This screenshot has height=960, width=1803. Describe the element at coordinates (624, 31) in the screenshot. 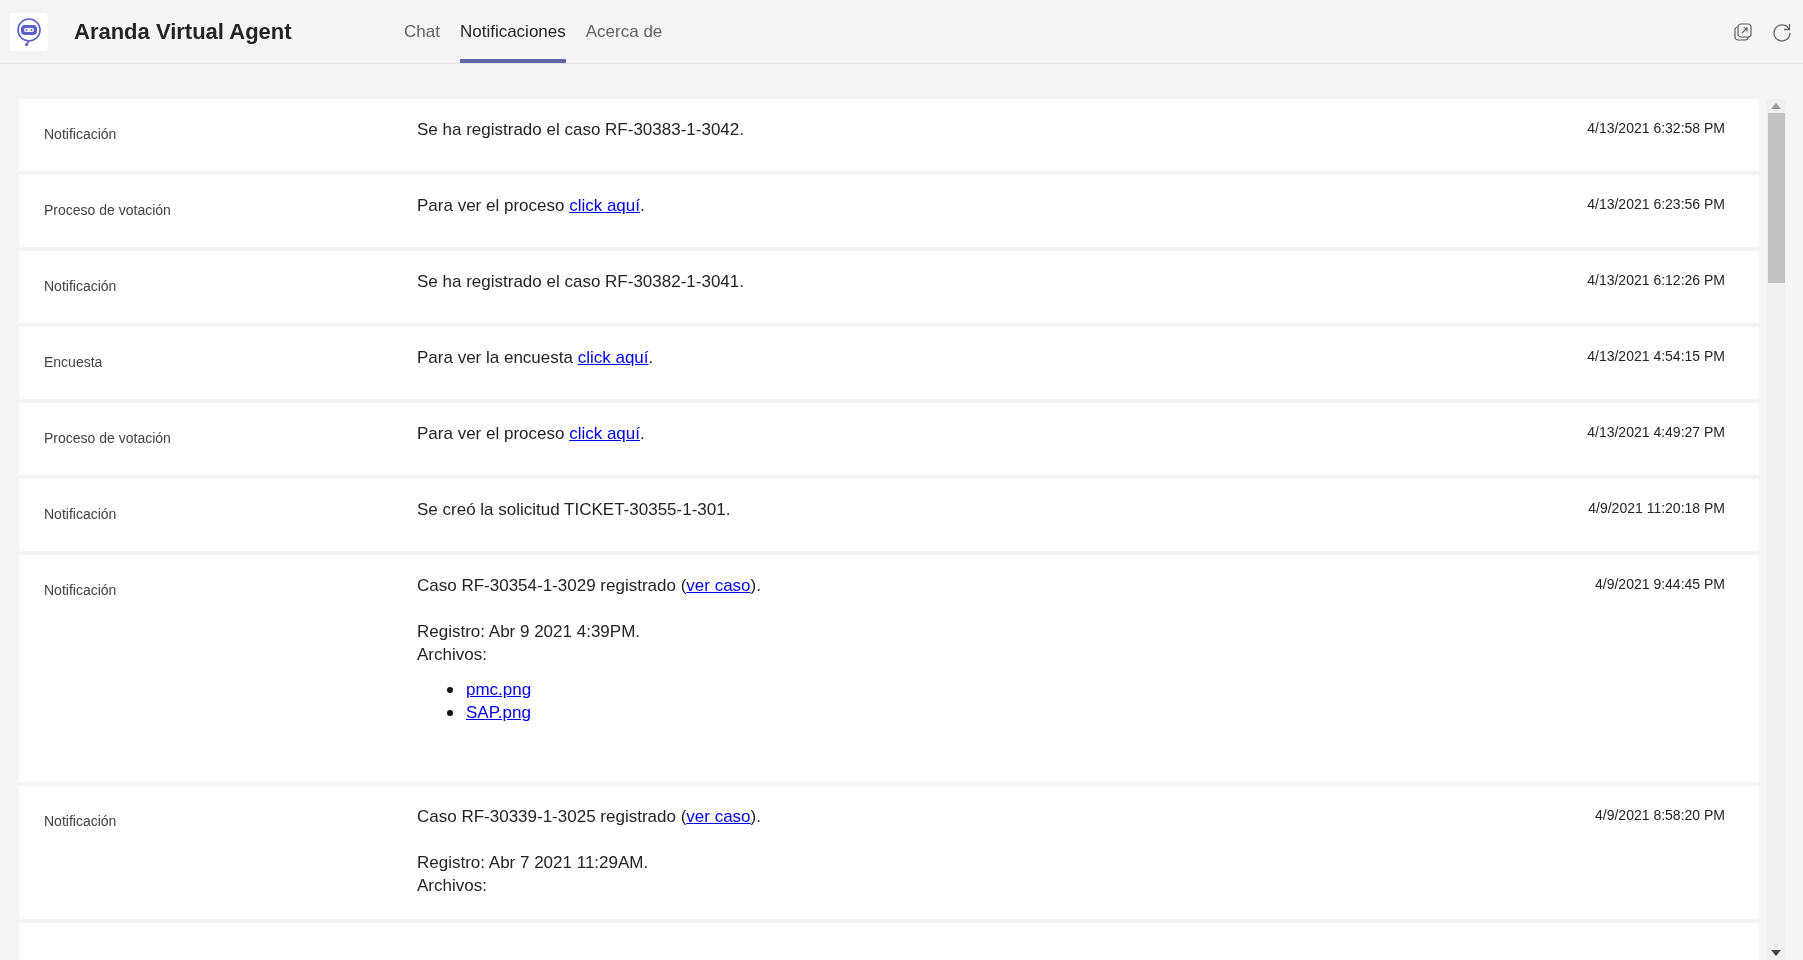

I see `nav-tab: Acerca de` at that location.